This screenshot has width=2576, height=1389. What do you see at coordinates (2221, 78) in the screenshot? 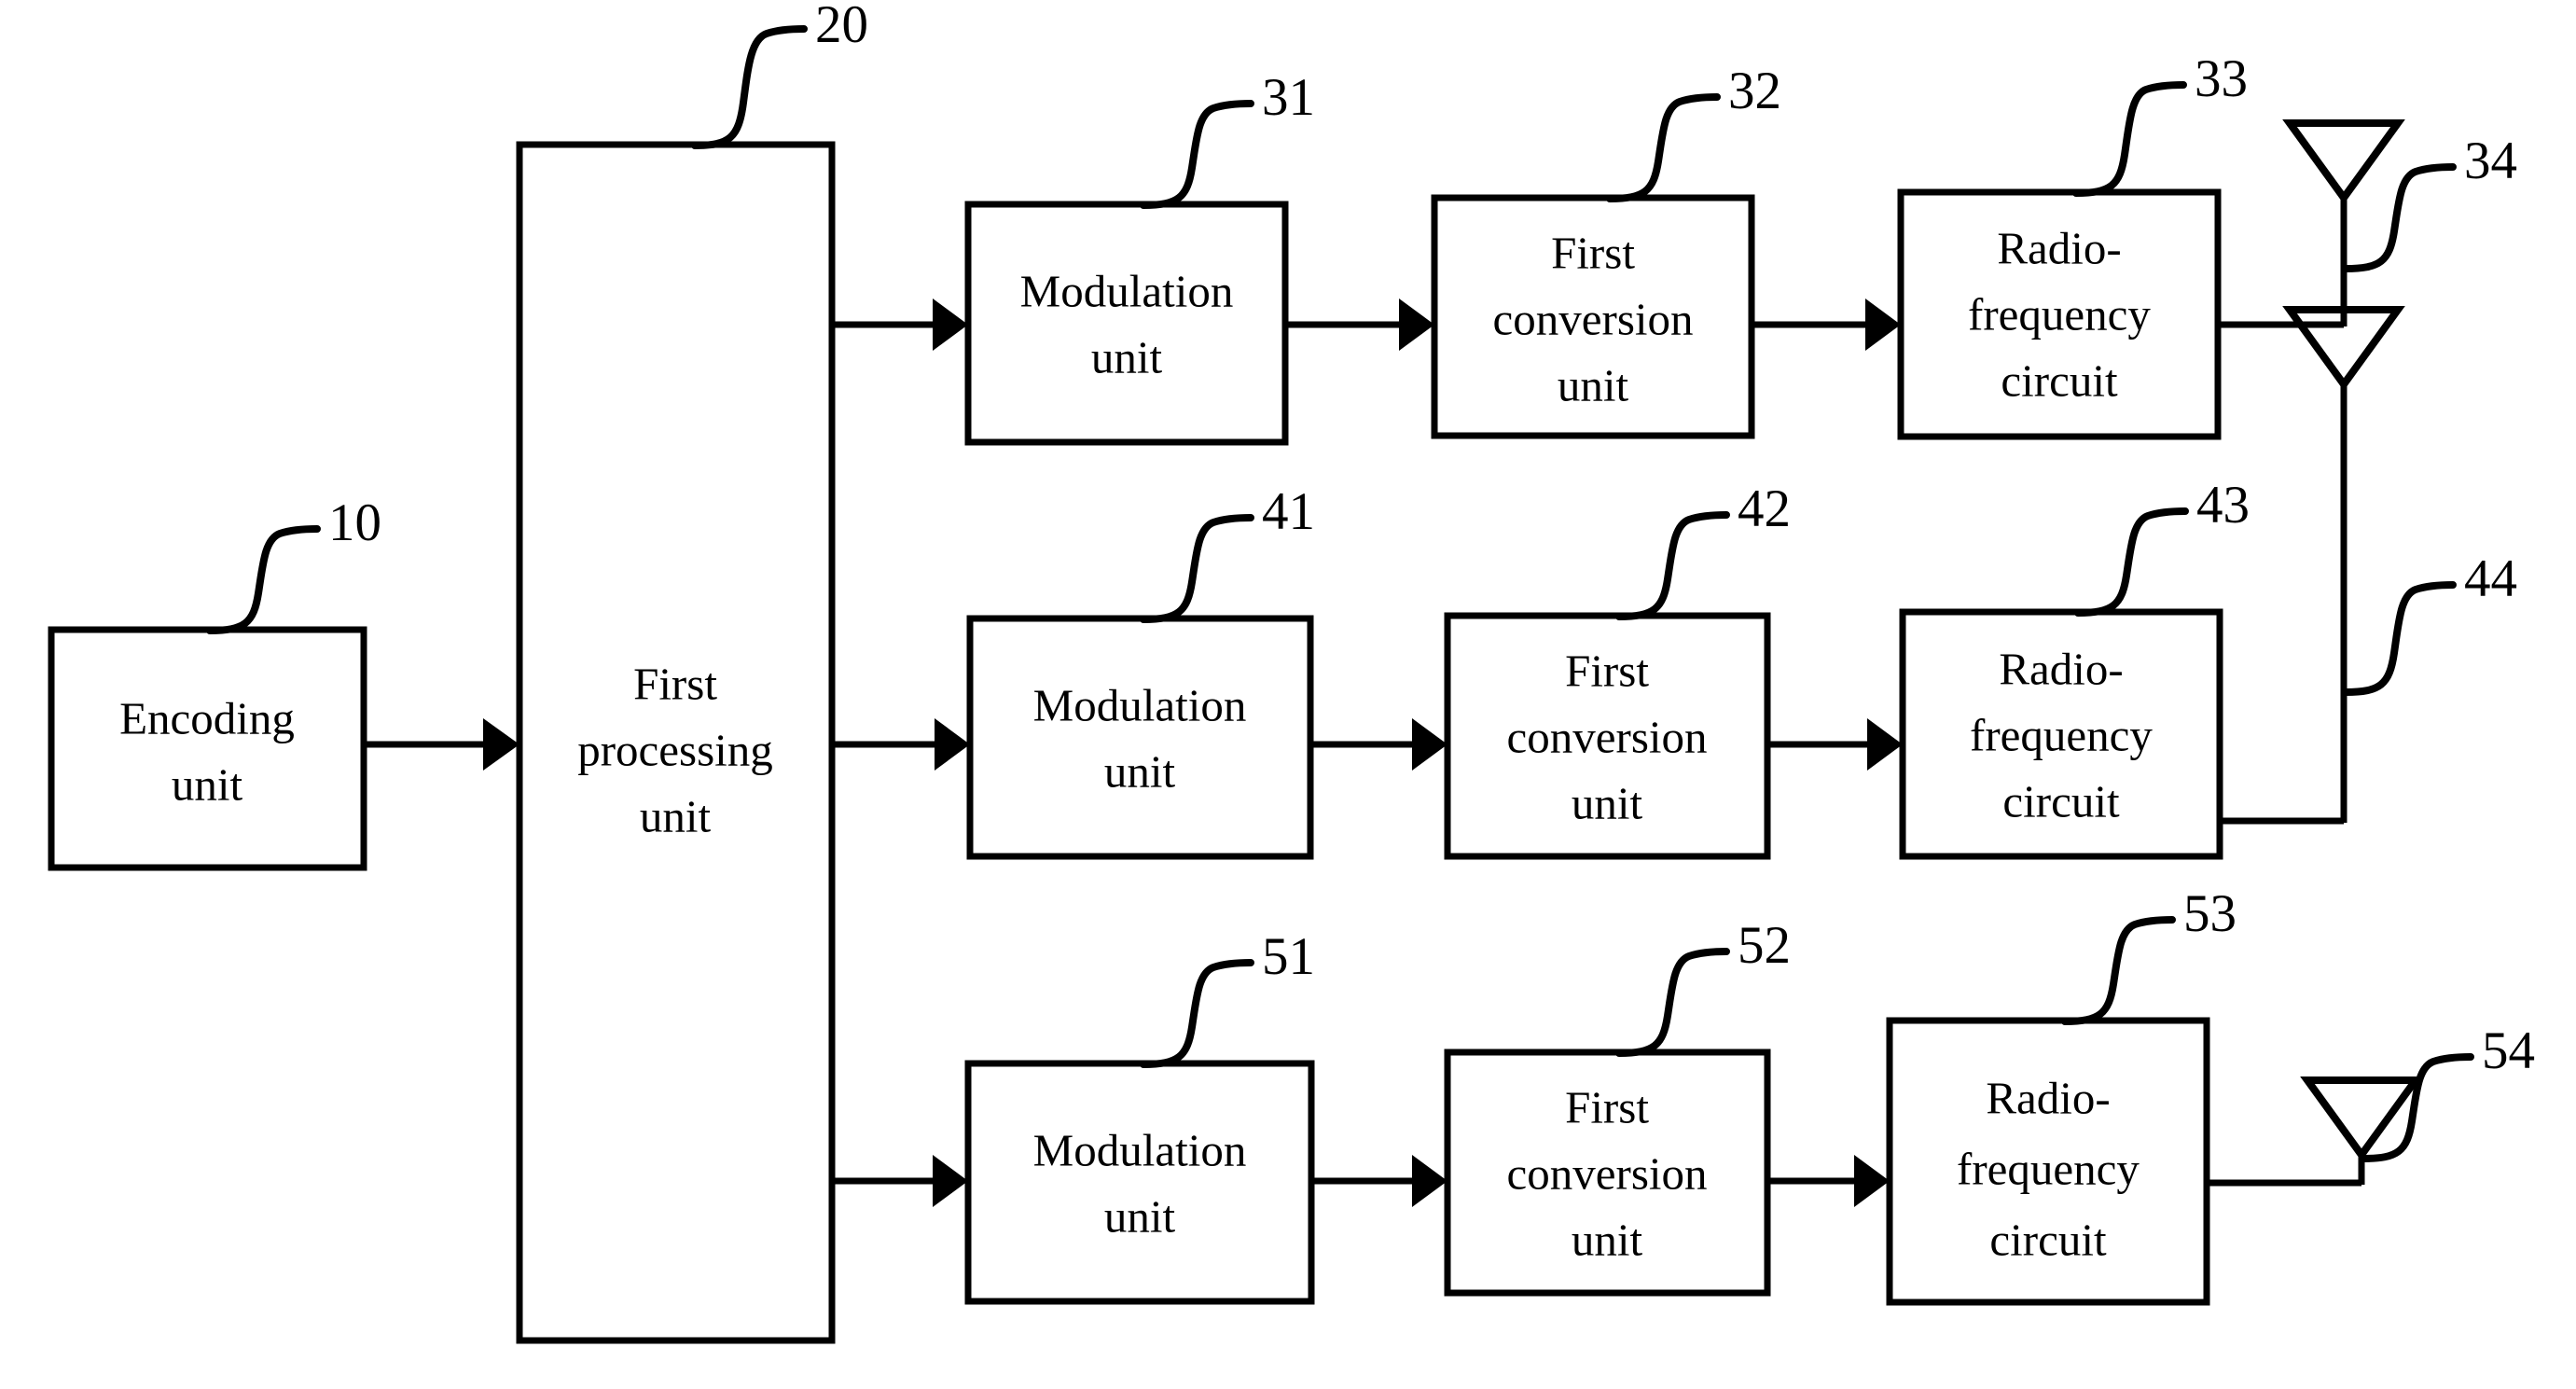
I see `ref-number-33: 33` at bounding box center [2221, 78].